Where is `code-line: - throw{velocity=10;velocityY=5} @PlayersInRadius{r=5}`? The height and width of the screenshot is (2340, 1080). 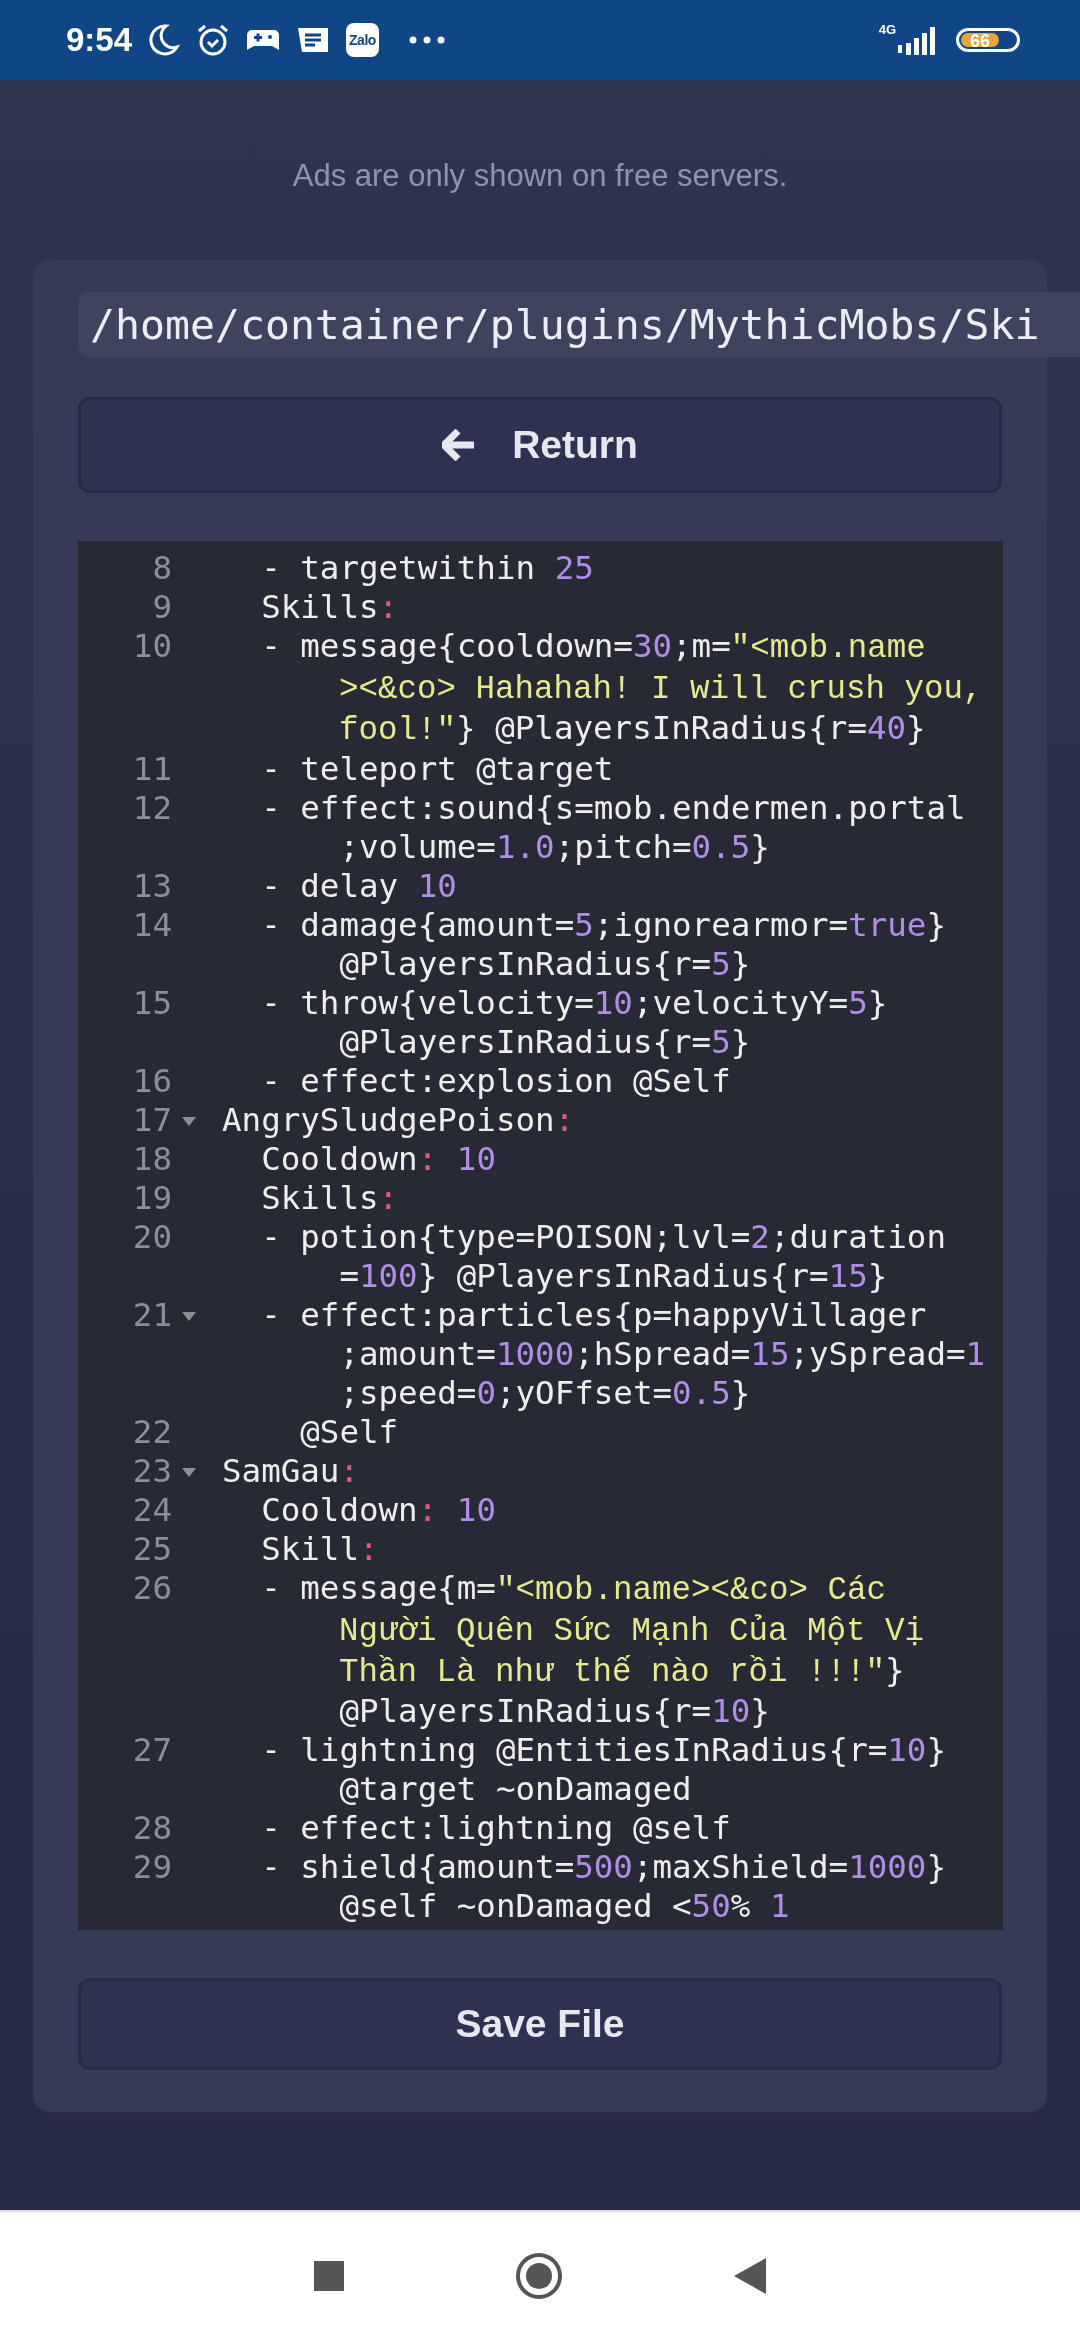 code-line: - throw{velocity=10;velocityY=5} @PlayersInRadius{r=5} is located at coordinates (574, 1023).